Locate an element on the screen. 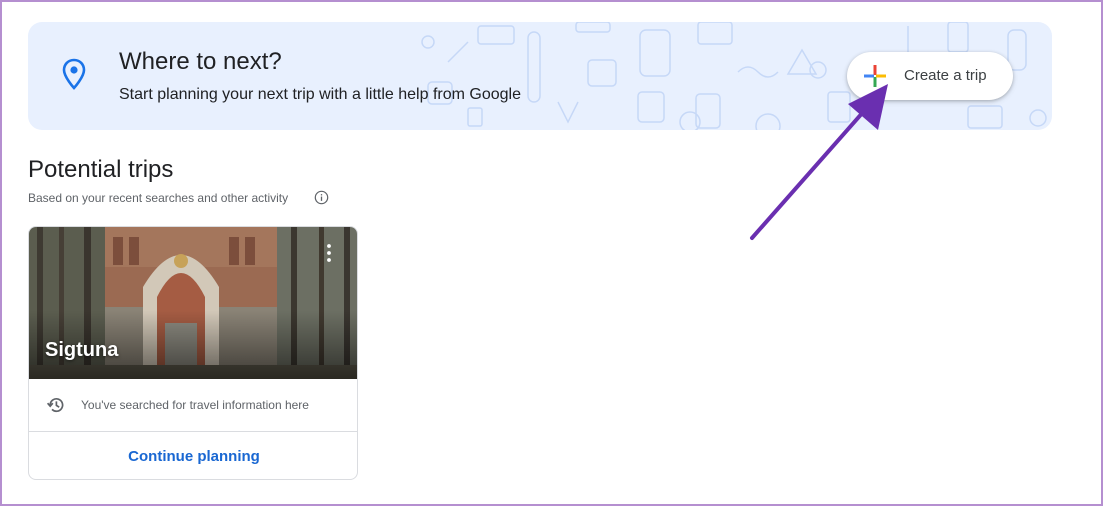 This screenshot has width=1103, height=506. trip-name: Sigtuna is located at coordinates (82, 350).